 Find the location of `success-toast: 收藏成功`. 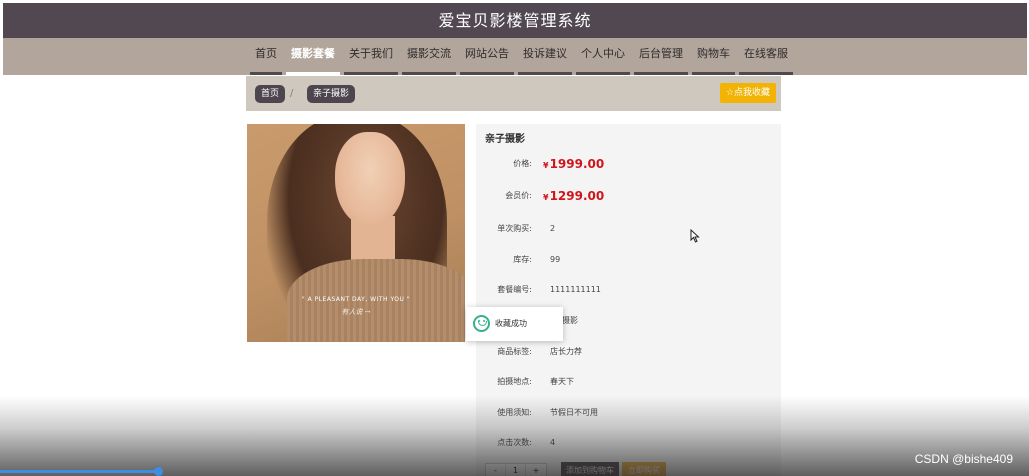

success-toast: 收藏成功 is located at coordinates (514, 324).